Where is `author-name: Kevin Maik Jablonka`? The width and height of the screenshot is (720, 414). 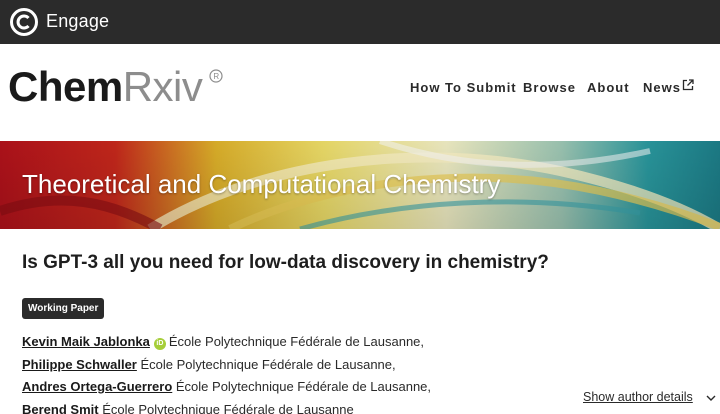 author-name: Kevin Maik Jablonka is located at coordinates (86, 341).